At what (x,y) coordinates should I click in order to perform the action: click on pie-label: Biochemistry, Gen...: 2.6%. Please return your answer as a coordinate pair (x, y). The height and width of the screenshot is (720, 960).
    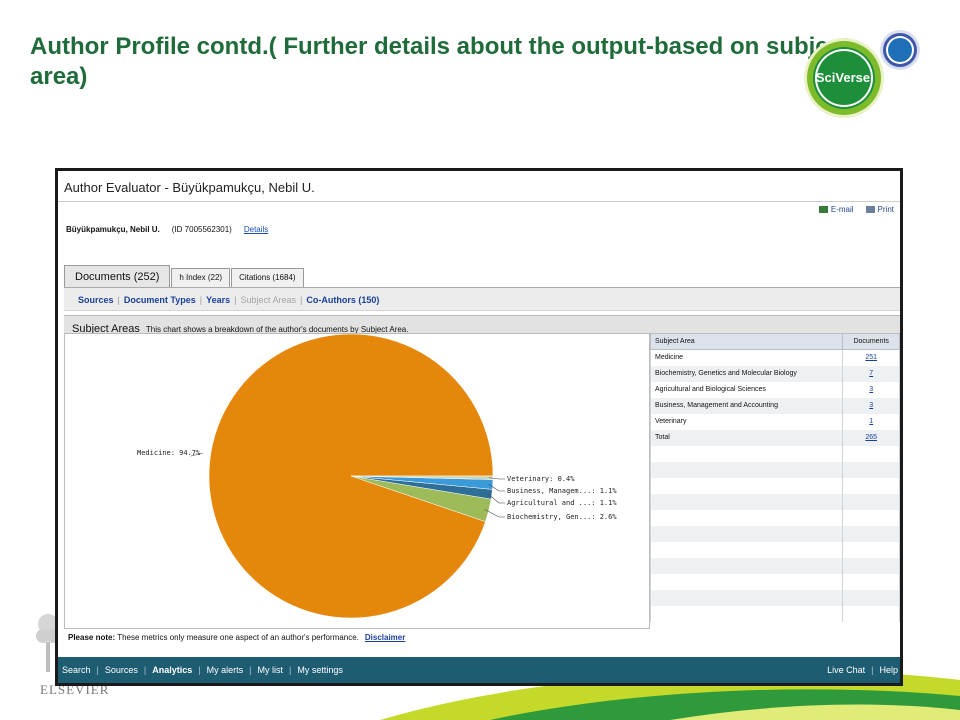
    Looking at the image, I should click on (562, 517).